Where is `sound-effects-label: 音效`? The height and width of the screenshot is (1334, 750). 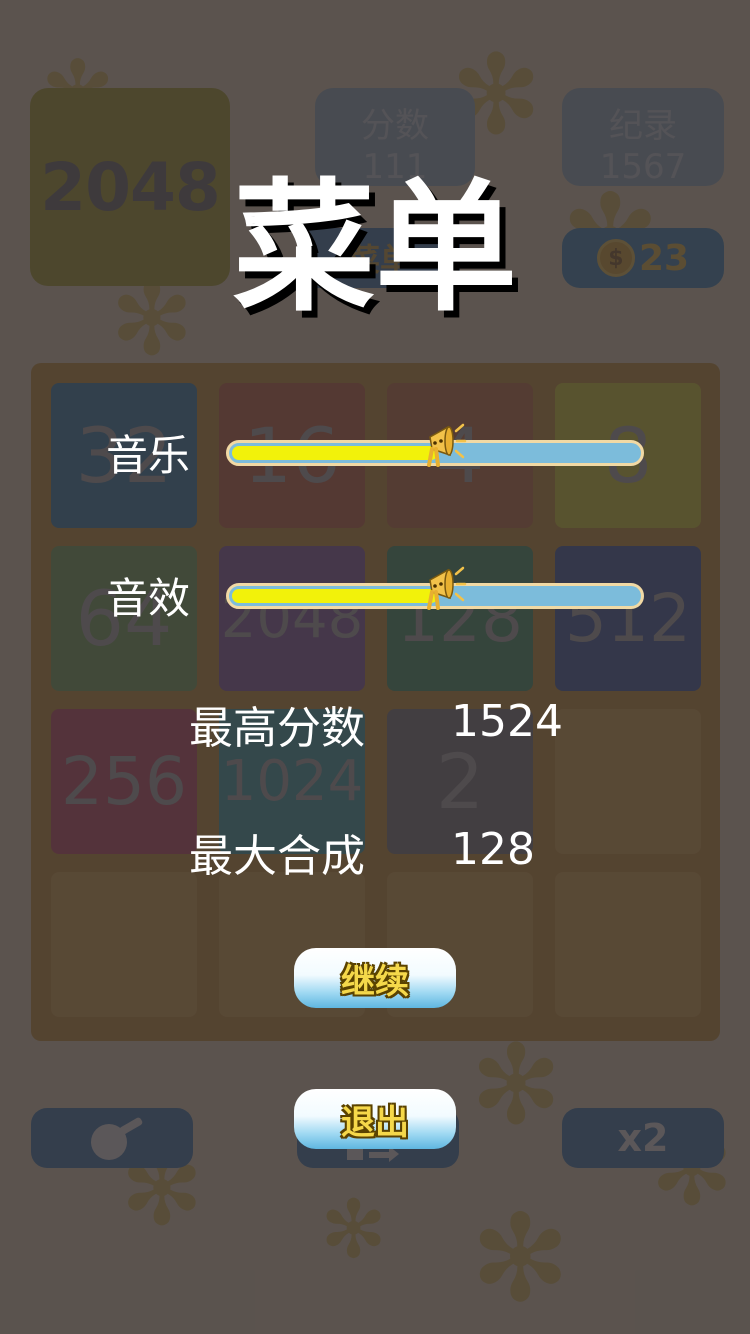 sound-effects-label: 音效 is located at coordinates (148, 598).